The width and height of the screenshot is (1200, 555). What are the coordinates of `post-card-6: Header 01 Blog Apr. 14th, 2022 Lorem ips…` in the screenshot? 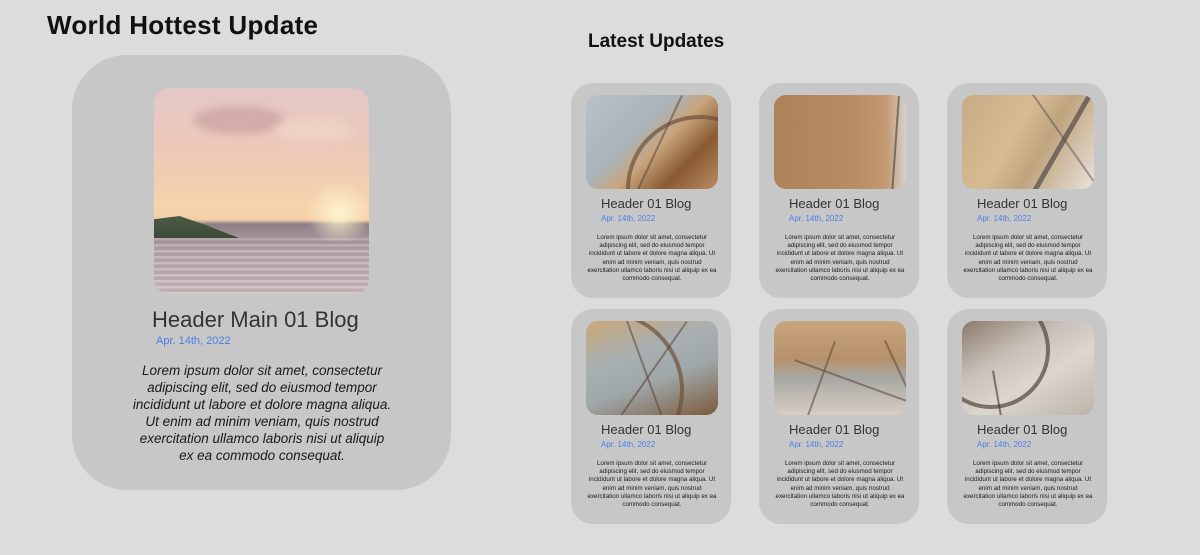 It's located at (1027, 416).